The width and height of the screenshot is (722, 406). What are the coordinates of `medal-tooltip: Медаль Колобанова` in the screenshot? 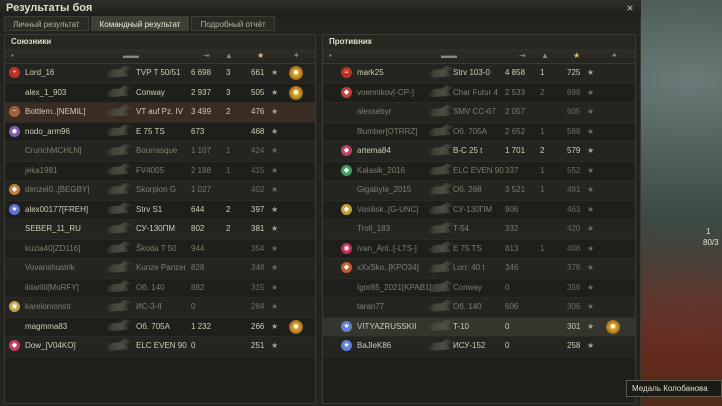 It's located at (674, 388).